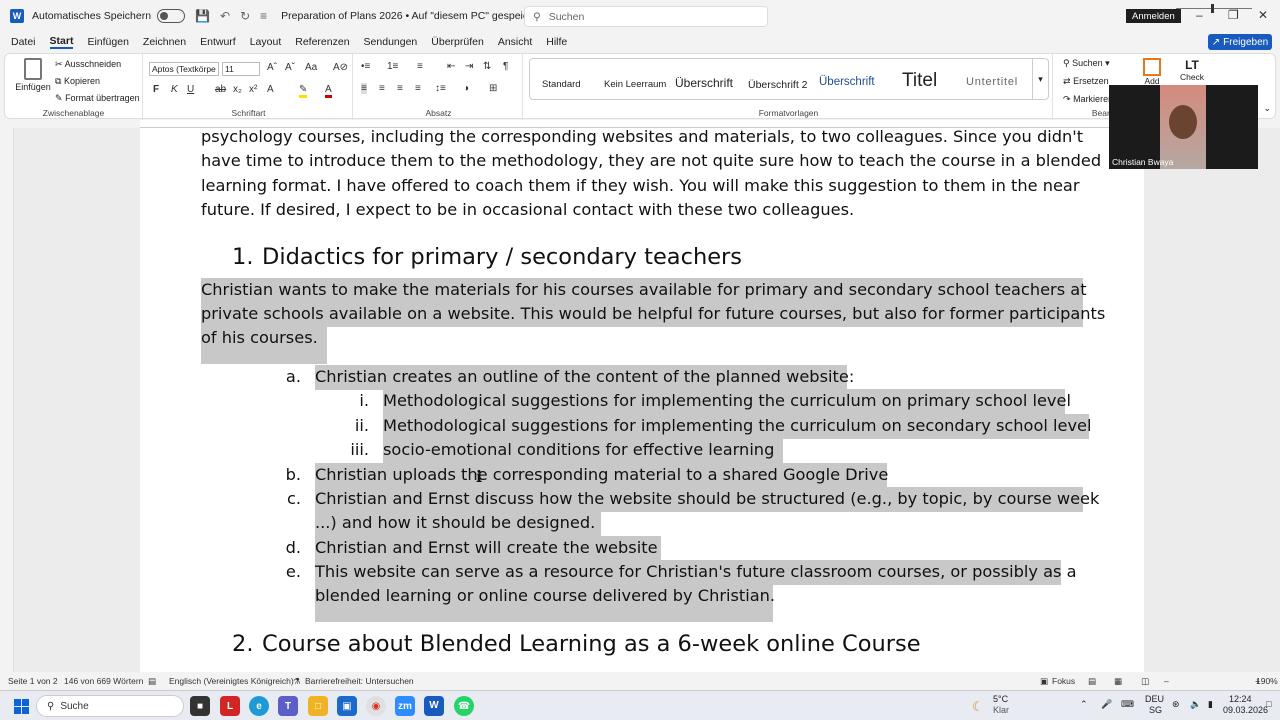  Describe the element at coordinates (515, 42) in the screenshot. I see `tab-ansicht: Ansicht` at that location.